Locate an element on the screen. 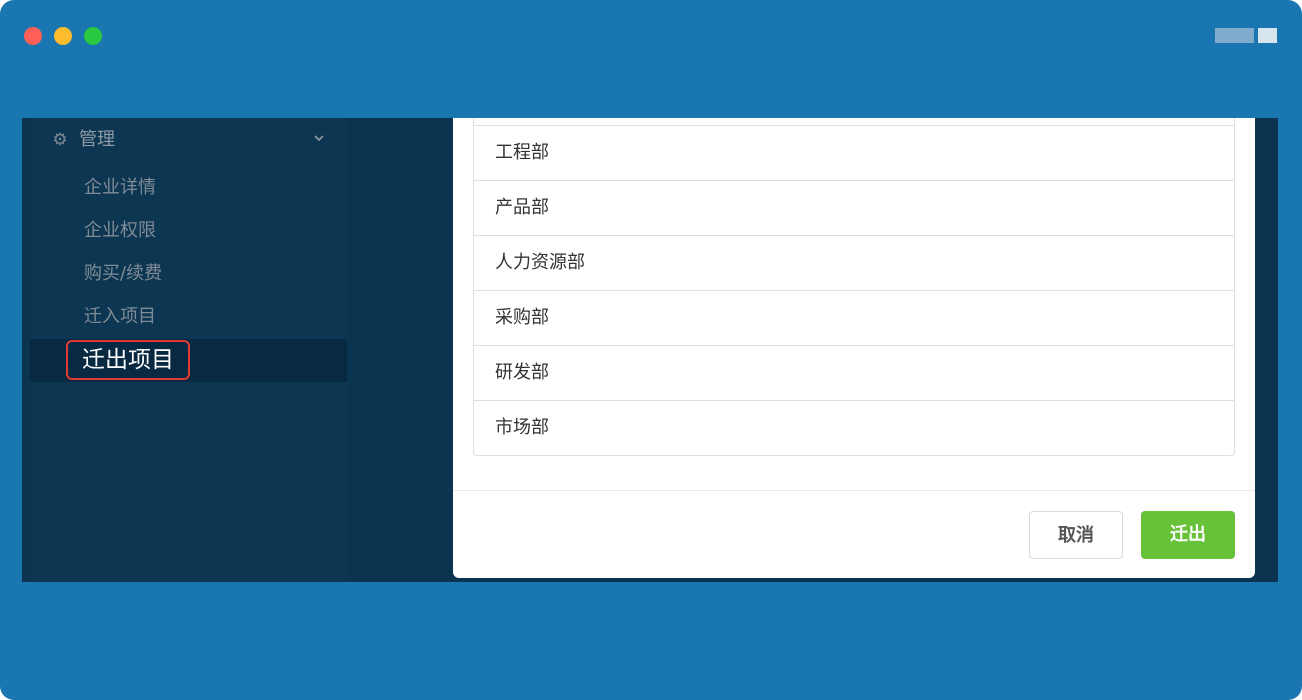 This screenshot has height=700, width=1302. department-option: 人力资源部 is located at coordinates (854, 262).